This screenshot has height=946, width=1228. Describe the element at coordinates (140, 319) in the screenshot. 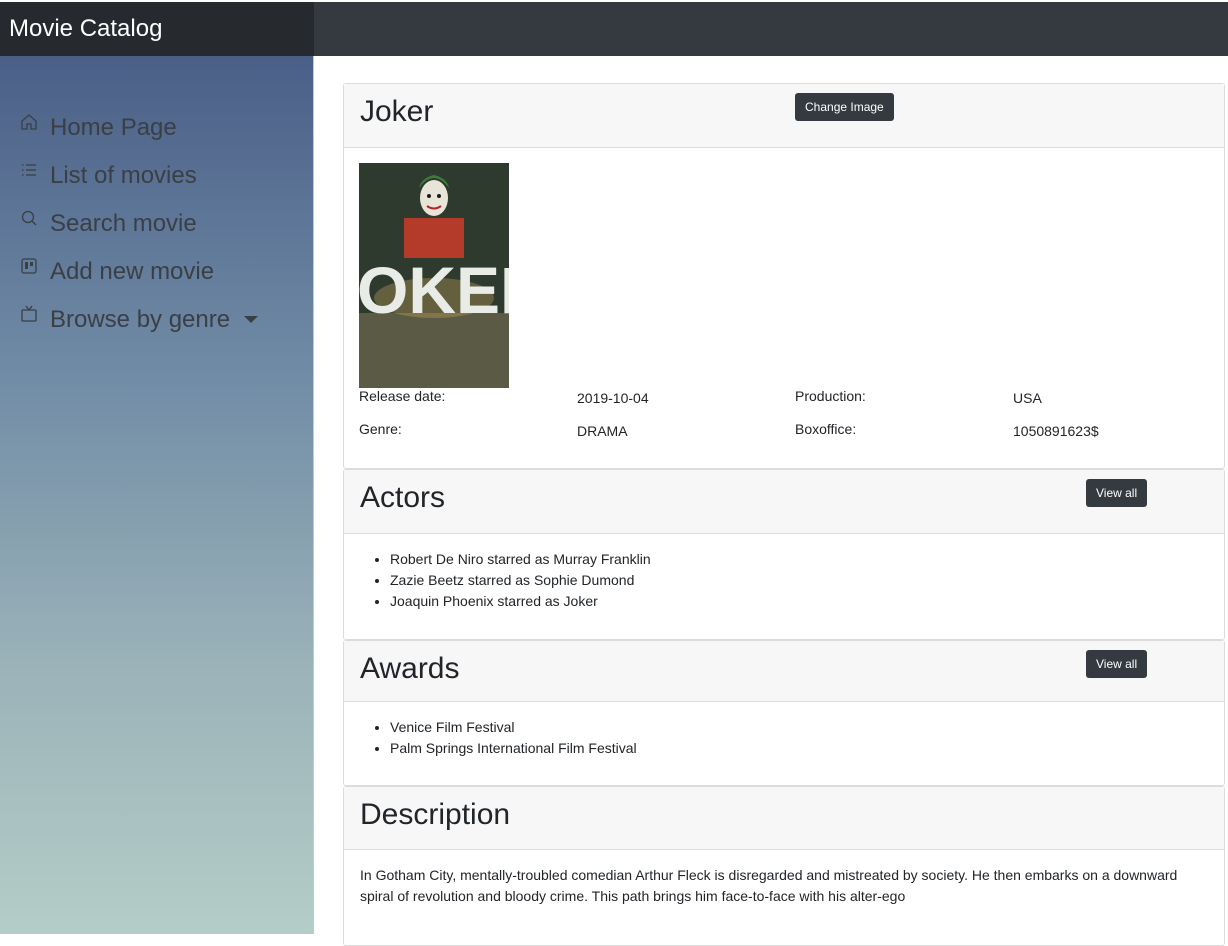

I see `sidebar-item-label: Browse by genre` at that location.